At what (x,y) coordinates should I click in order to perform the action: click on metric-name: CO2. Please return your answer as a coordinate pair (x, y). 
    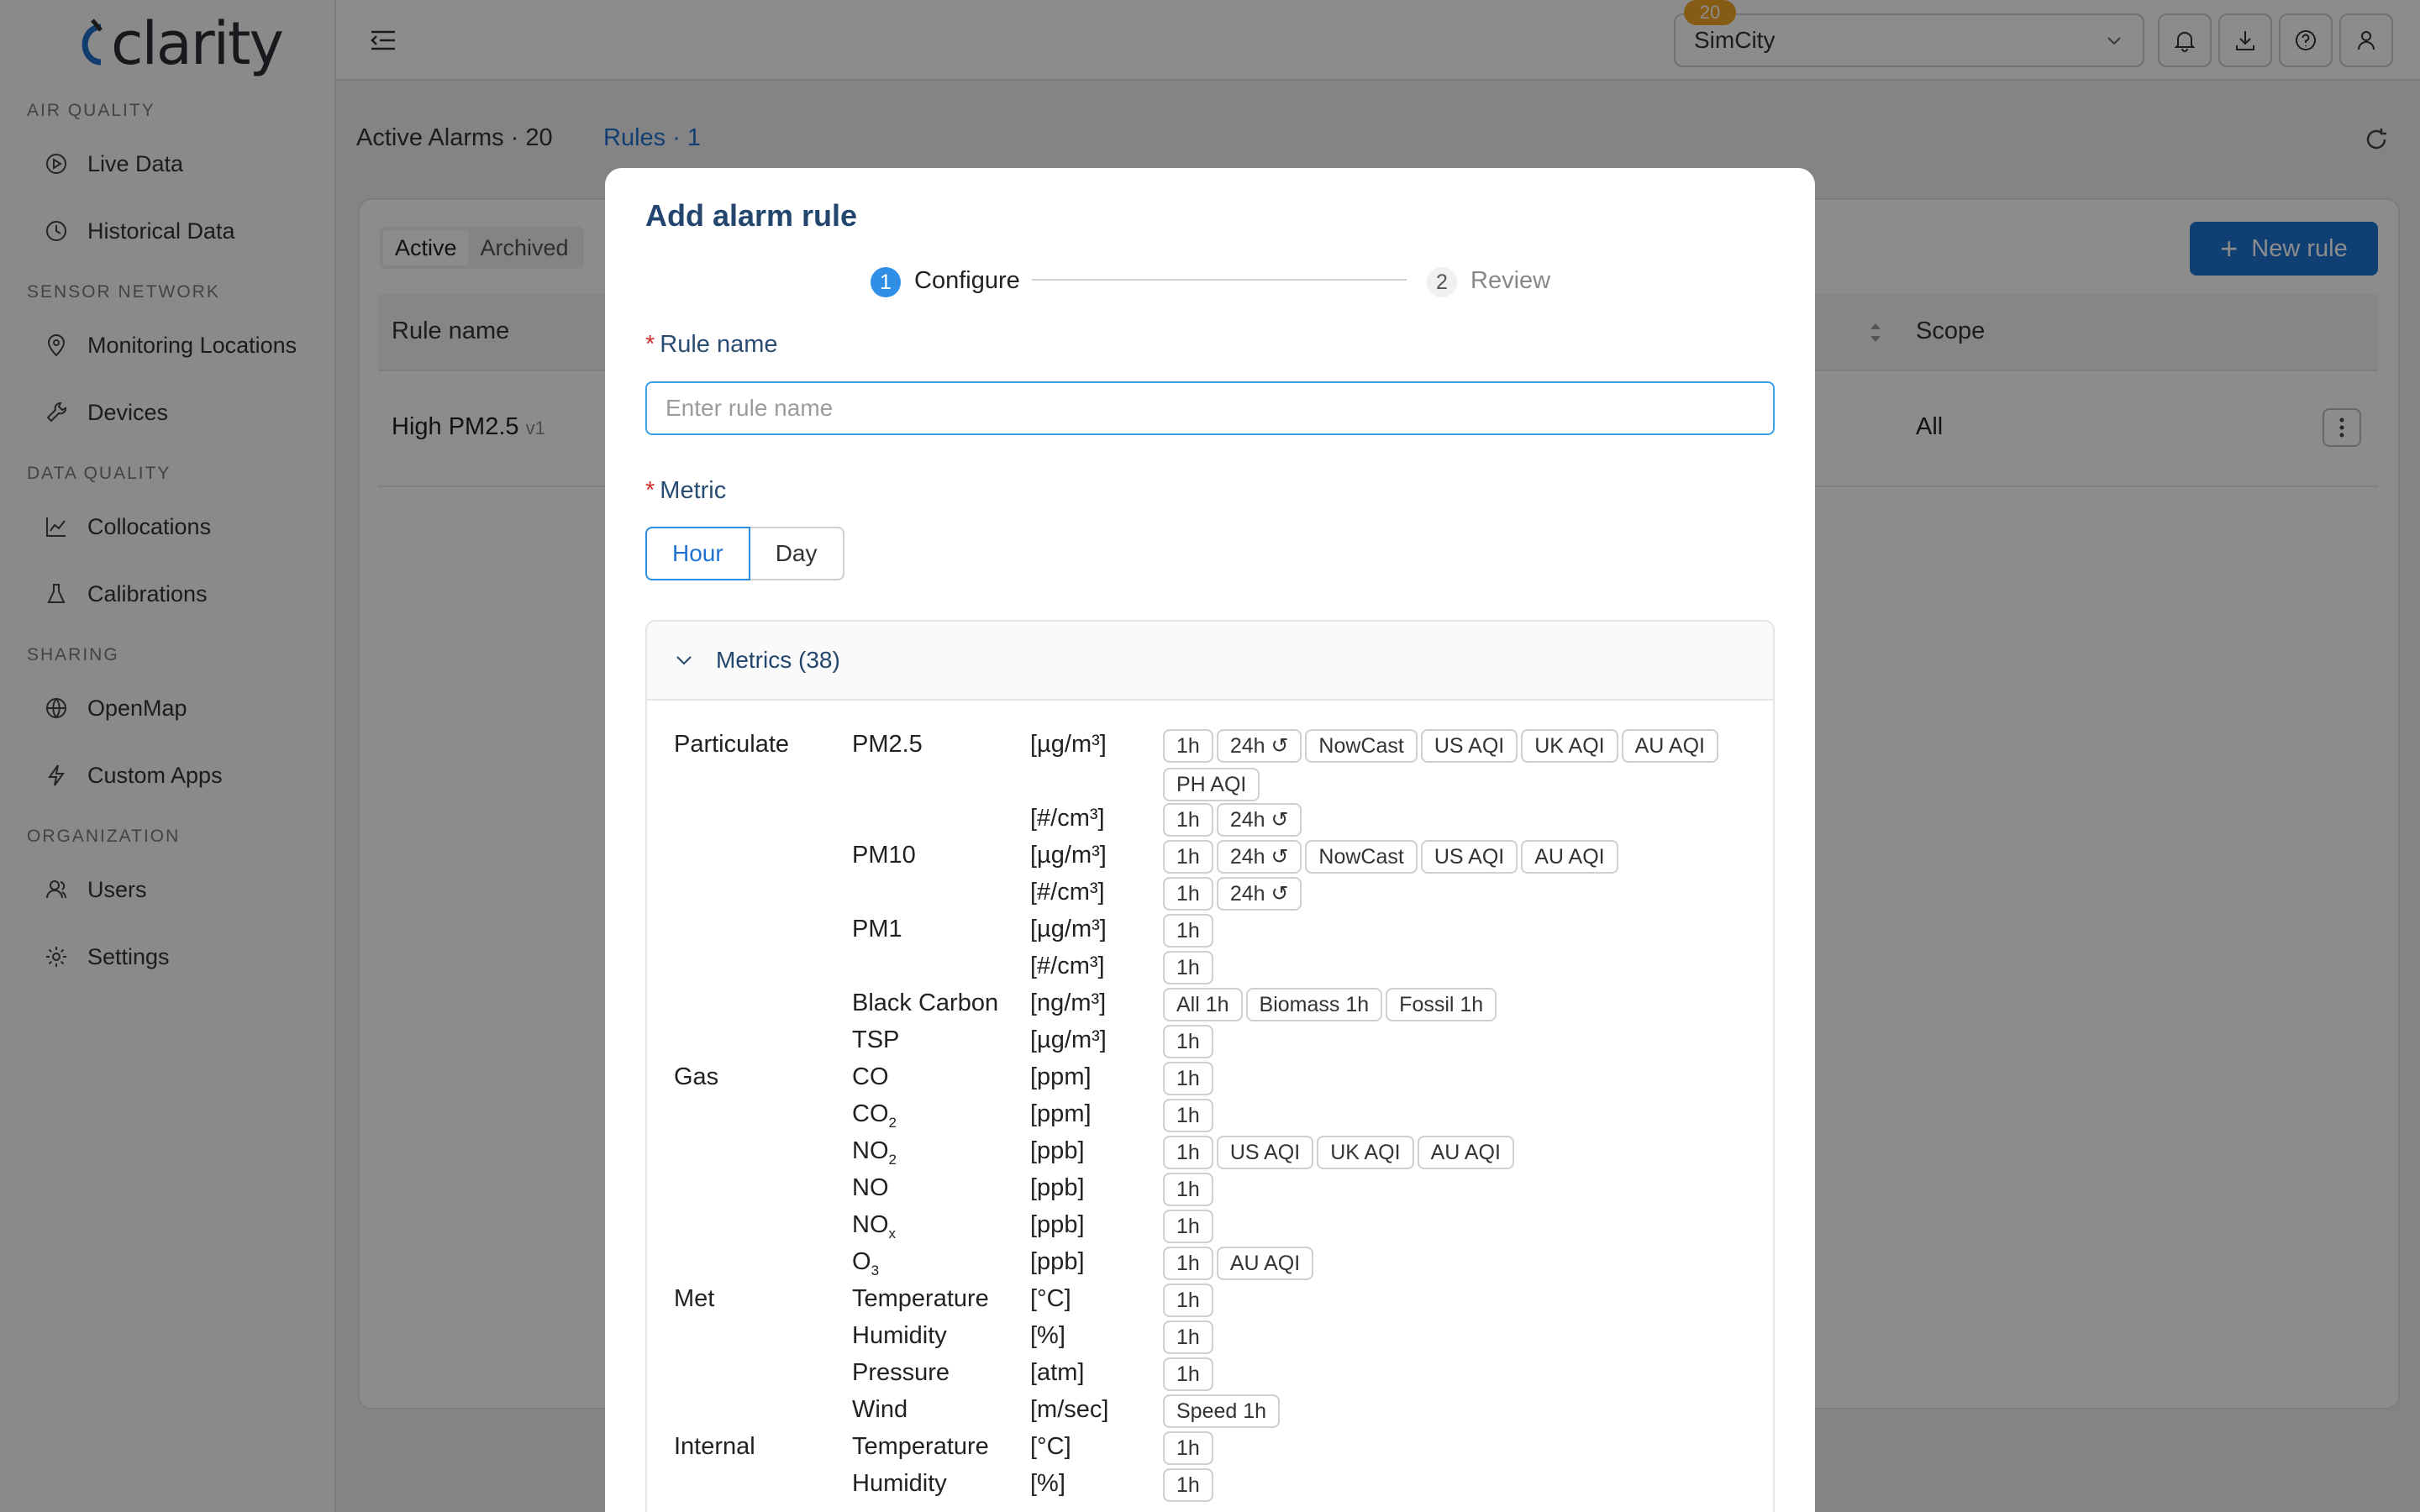
    Looking at the image, I should click on (874, 1115).